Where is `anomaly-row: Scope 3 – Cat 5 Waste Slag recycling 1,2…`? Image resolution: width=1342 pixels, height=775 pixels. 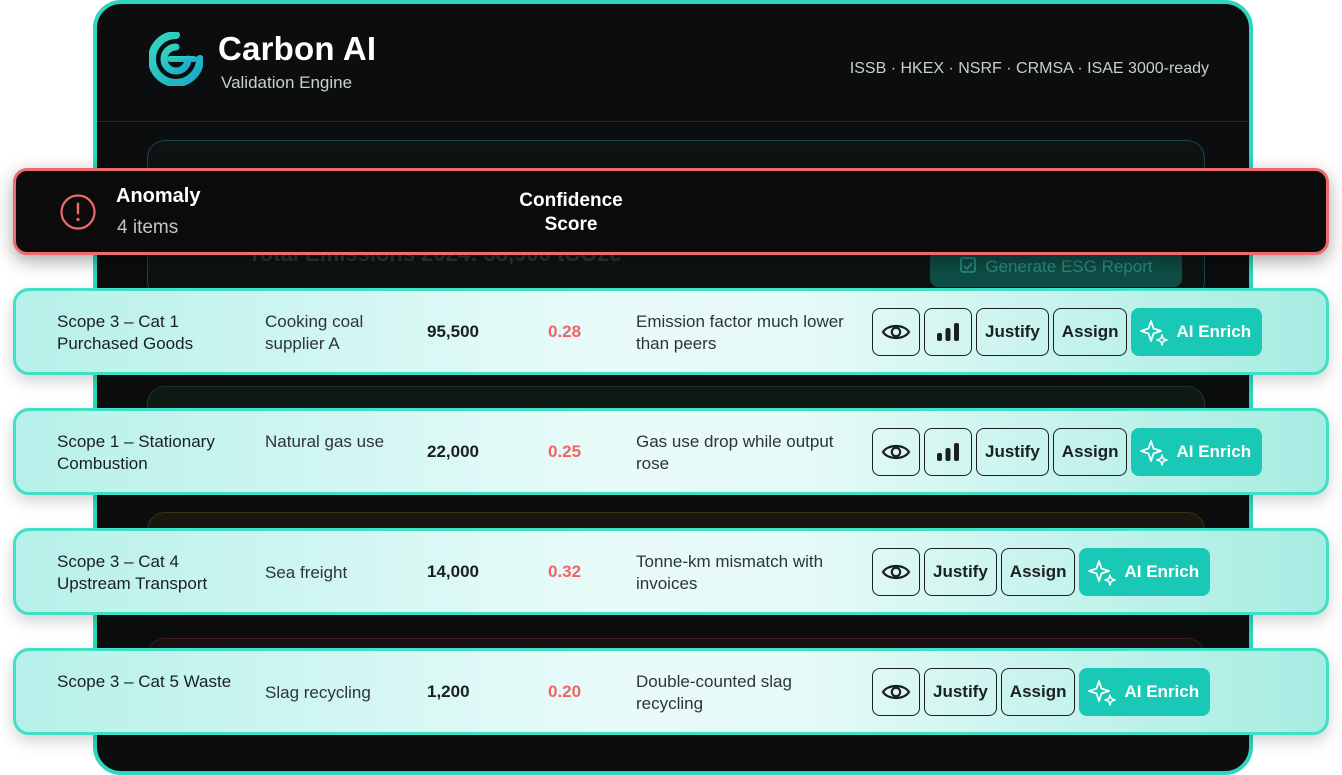 anomaly-row: Scope 3 – Cat 5 Waste Slag recycling 1,2… is located at coordinates (671, 691).